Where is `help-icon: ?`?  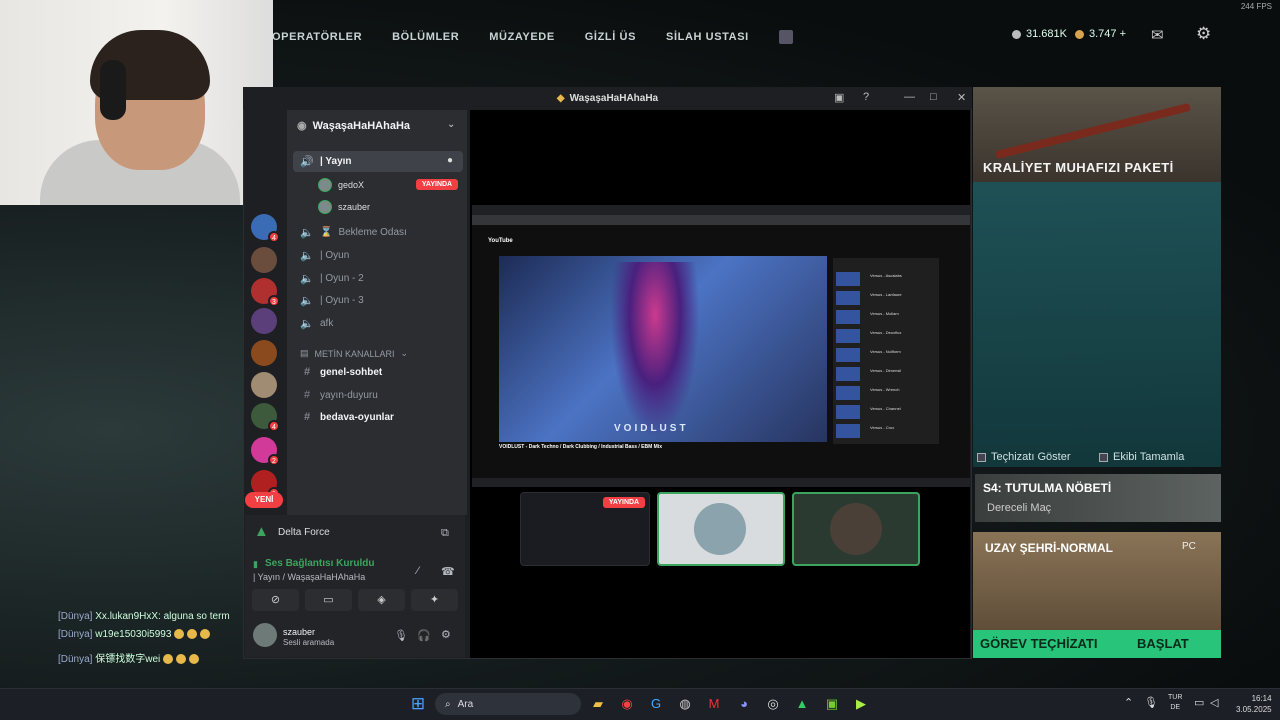
help-icon: ? is located at coordinates (866, 97).